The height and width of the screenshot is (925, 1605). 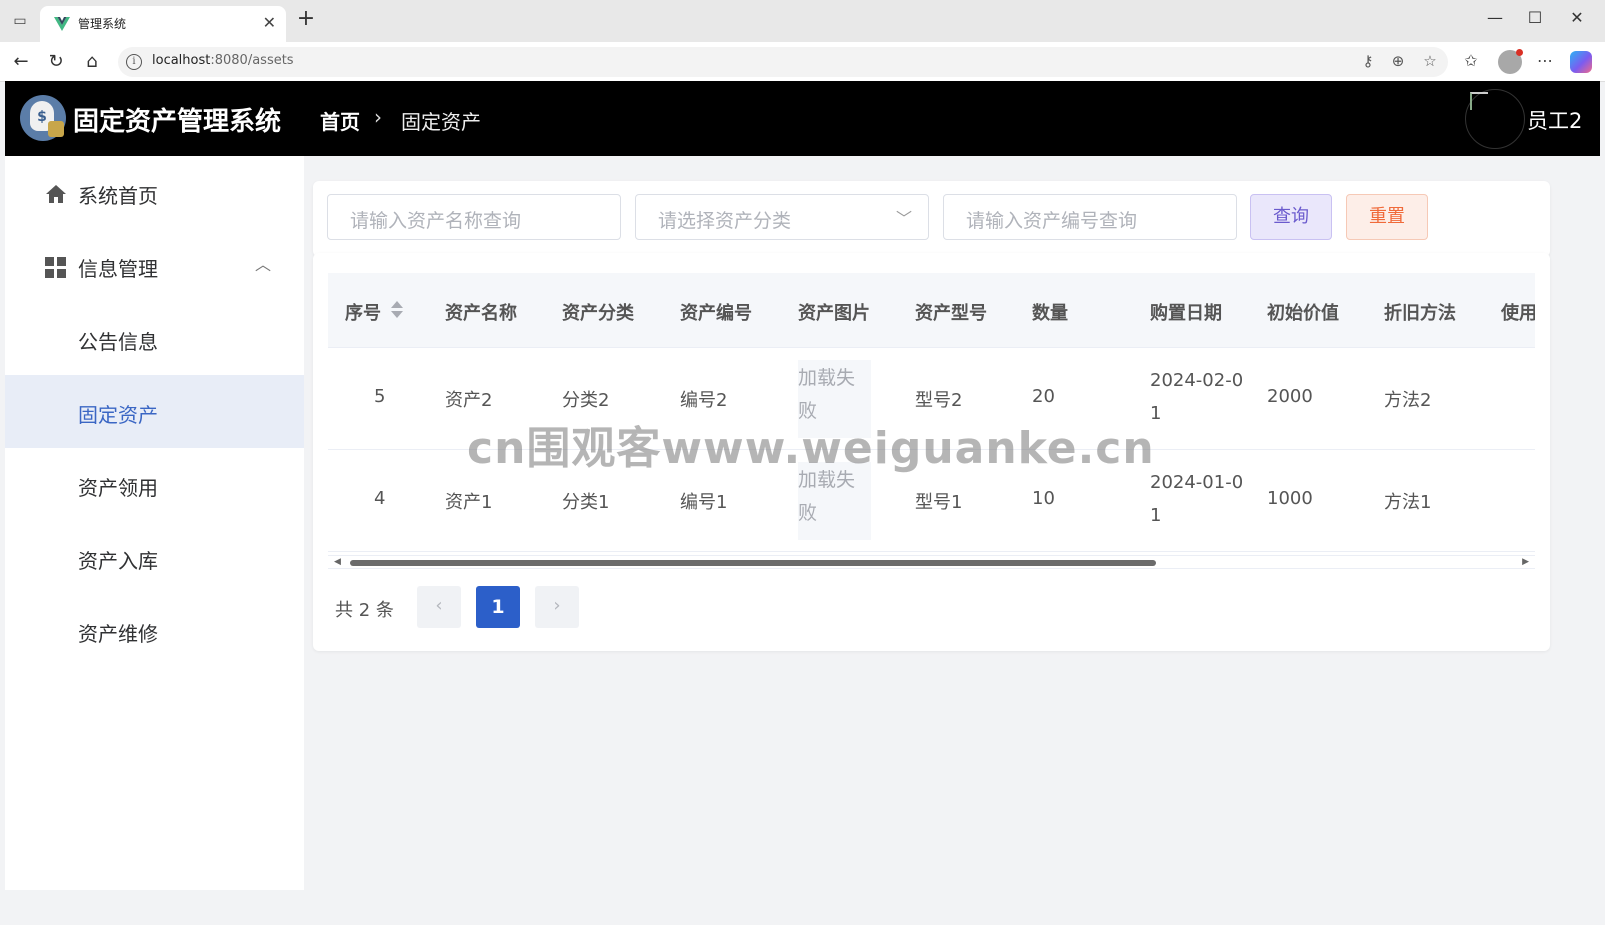 What do you see at coordinates (1518, 313) in the screenshot?
I see `column-header-usage: 使用` at bounding box center [1518, 313].